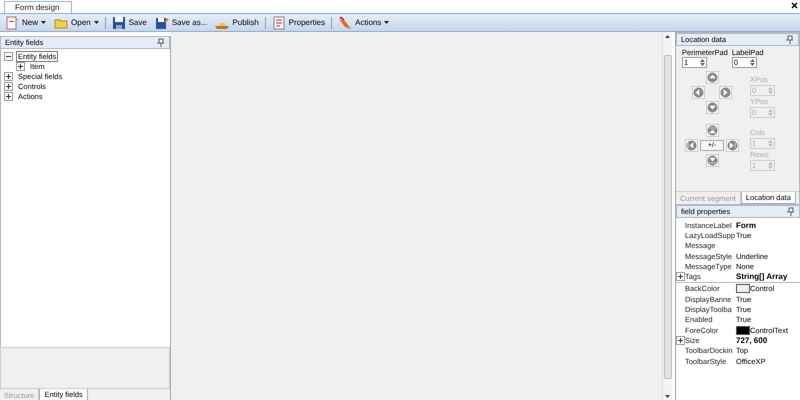  What do you see at coordinates (12, 22) in the screenshot?
I see `new-document-icon` at bounding box center [12, 22].